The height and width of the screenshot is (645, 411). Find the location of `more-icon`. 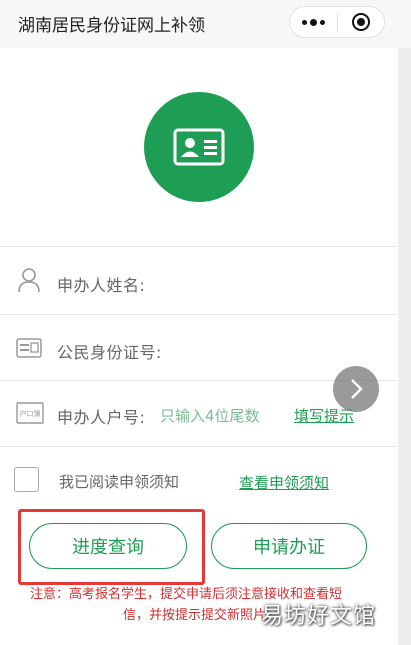

more-icon is located at coordinates (313, 22).